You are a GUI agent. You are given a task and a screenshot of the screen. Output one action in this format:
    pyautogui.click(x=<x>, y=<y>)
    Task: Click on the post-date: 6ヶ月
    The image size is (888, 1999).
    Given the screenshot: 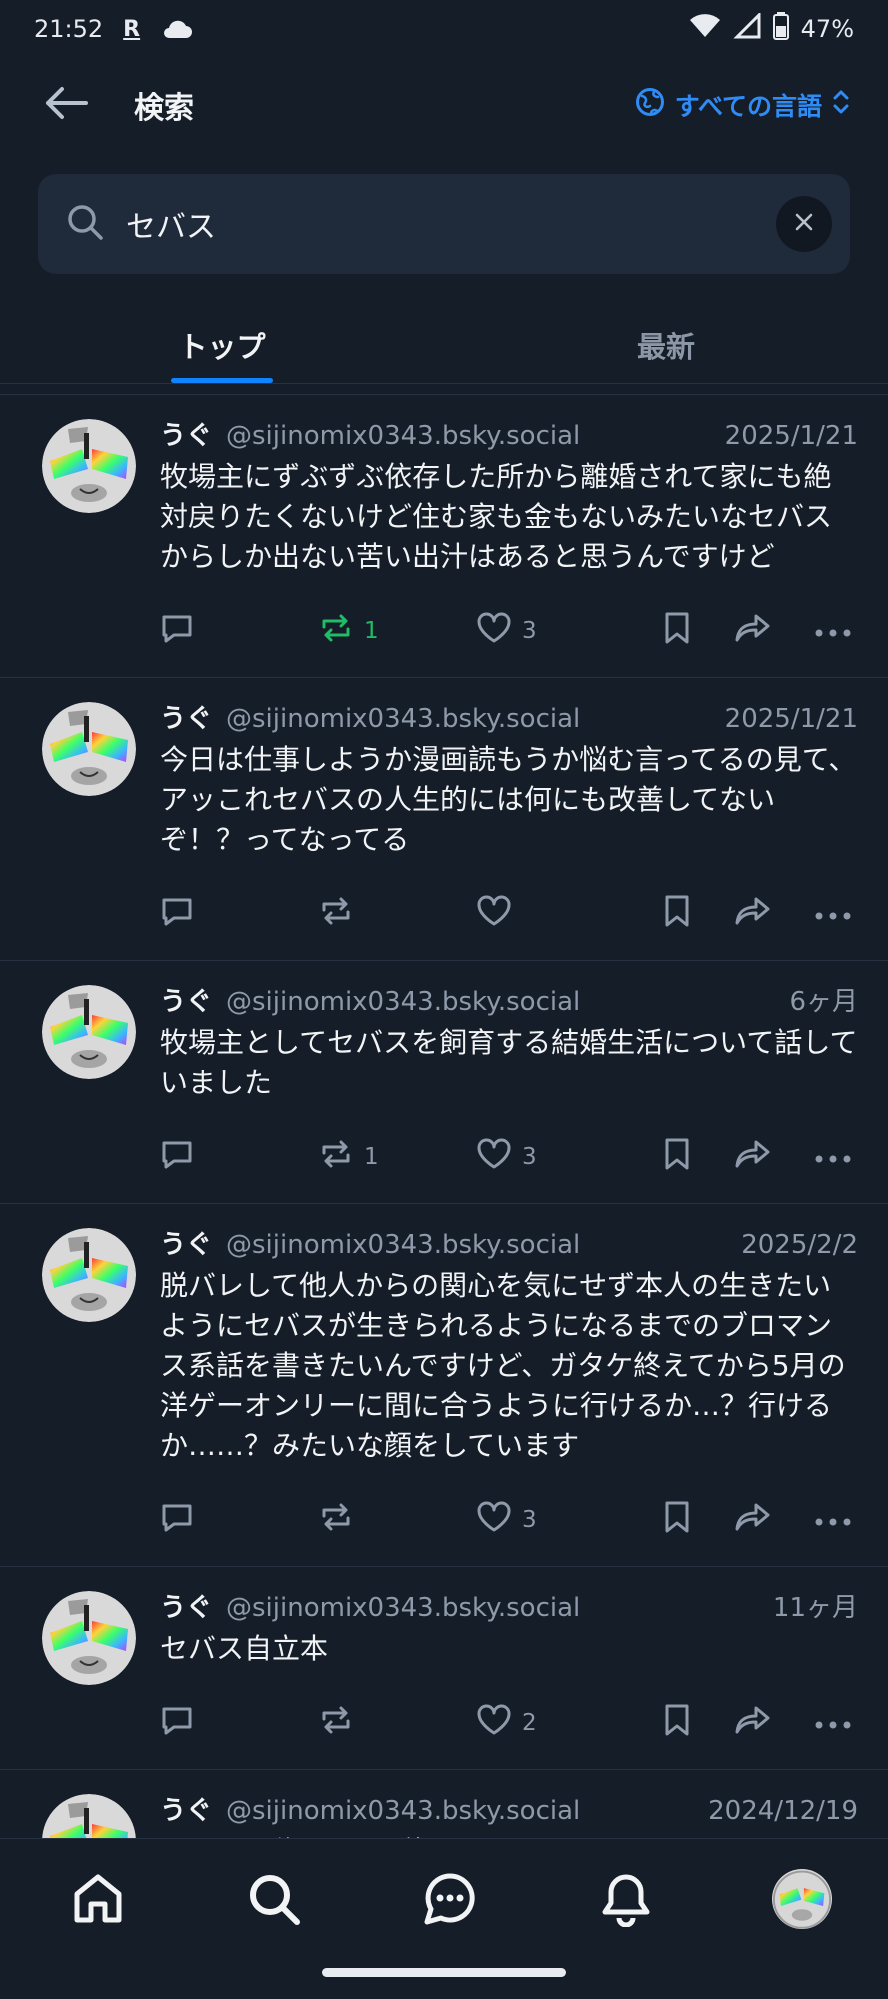 What is the action you would take?
    pyautogui.click(x=823, y=999)
    